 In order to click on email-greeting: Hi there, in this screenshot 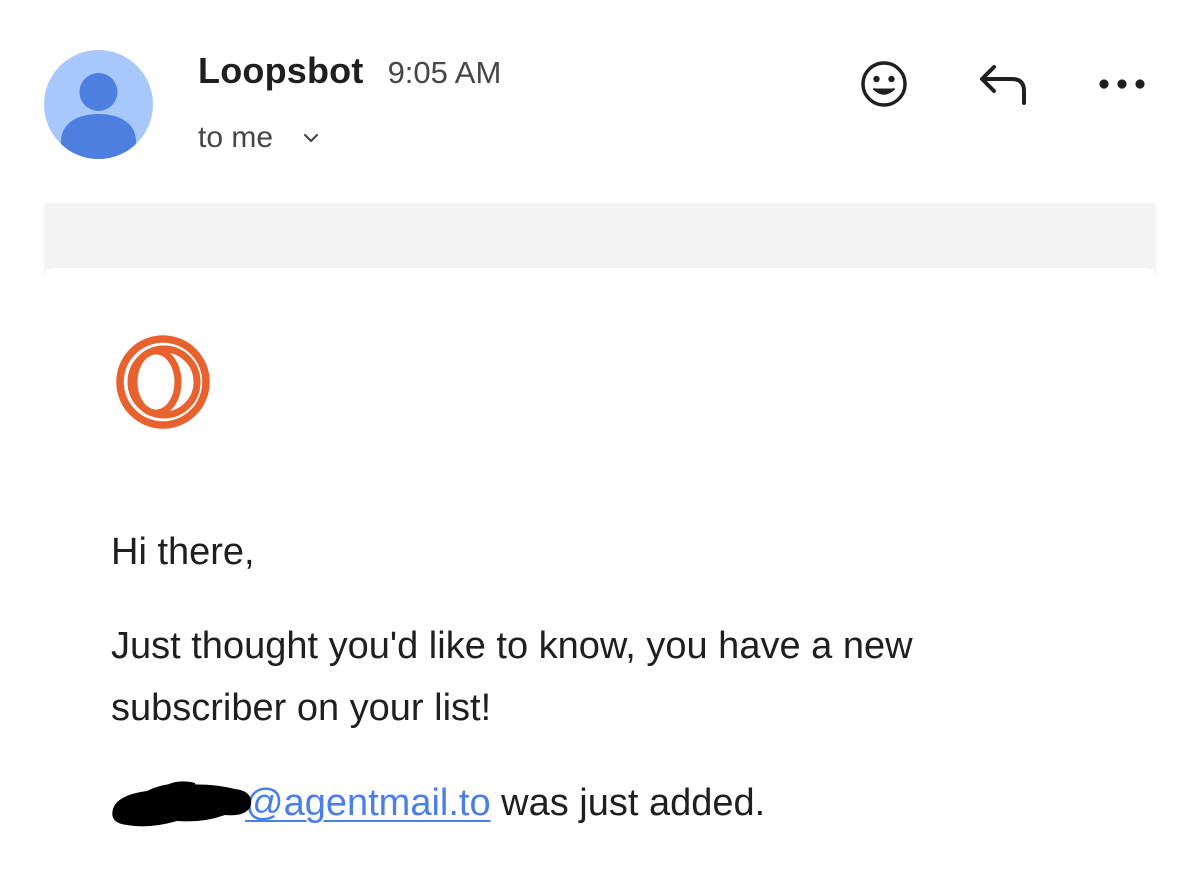, I will do `click(183, 552)`.